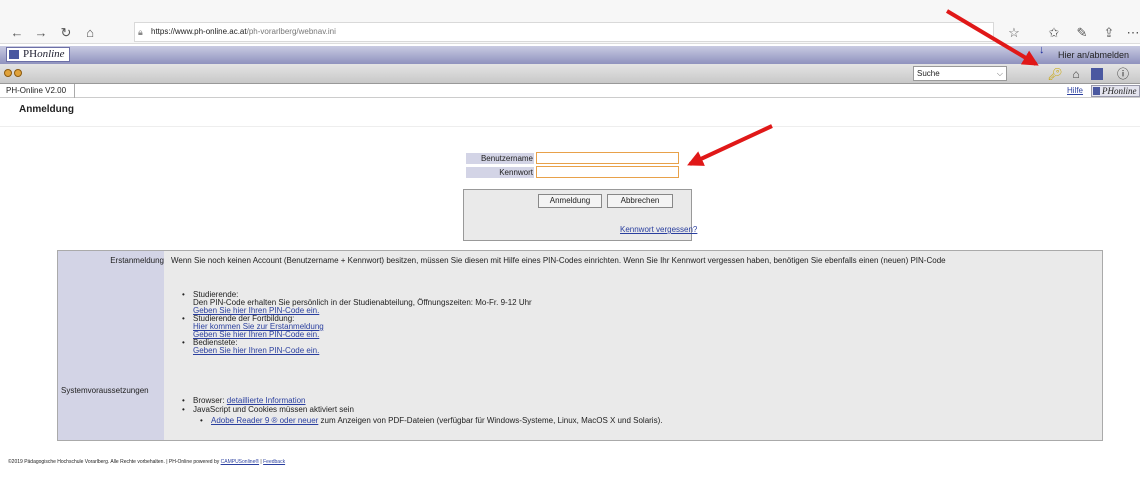 Image resolution: width=1140 pixels, height=484 pixels. I want to click on annotation-arrow-toolbar, so click(992, 37).